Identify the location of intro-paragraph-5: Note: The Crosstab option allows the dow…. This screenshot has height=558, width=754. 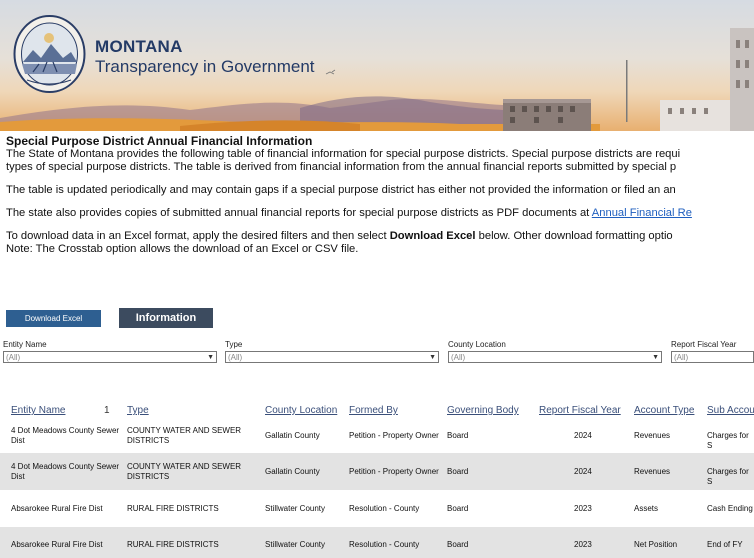
(182, 249).